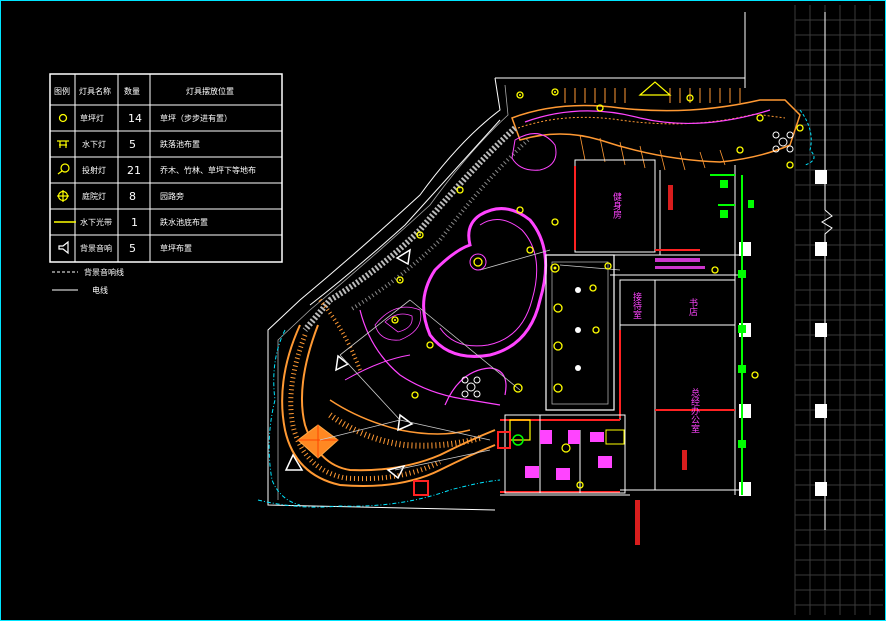  I want to click on room-label-gym: 健身房, so click(616, 205).